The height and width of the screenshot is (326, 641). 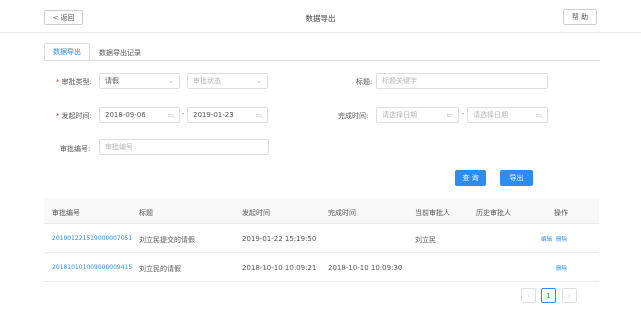 I want to click on query-button: 查 询, so click(x=470, y=178).